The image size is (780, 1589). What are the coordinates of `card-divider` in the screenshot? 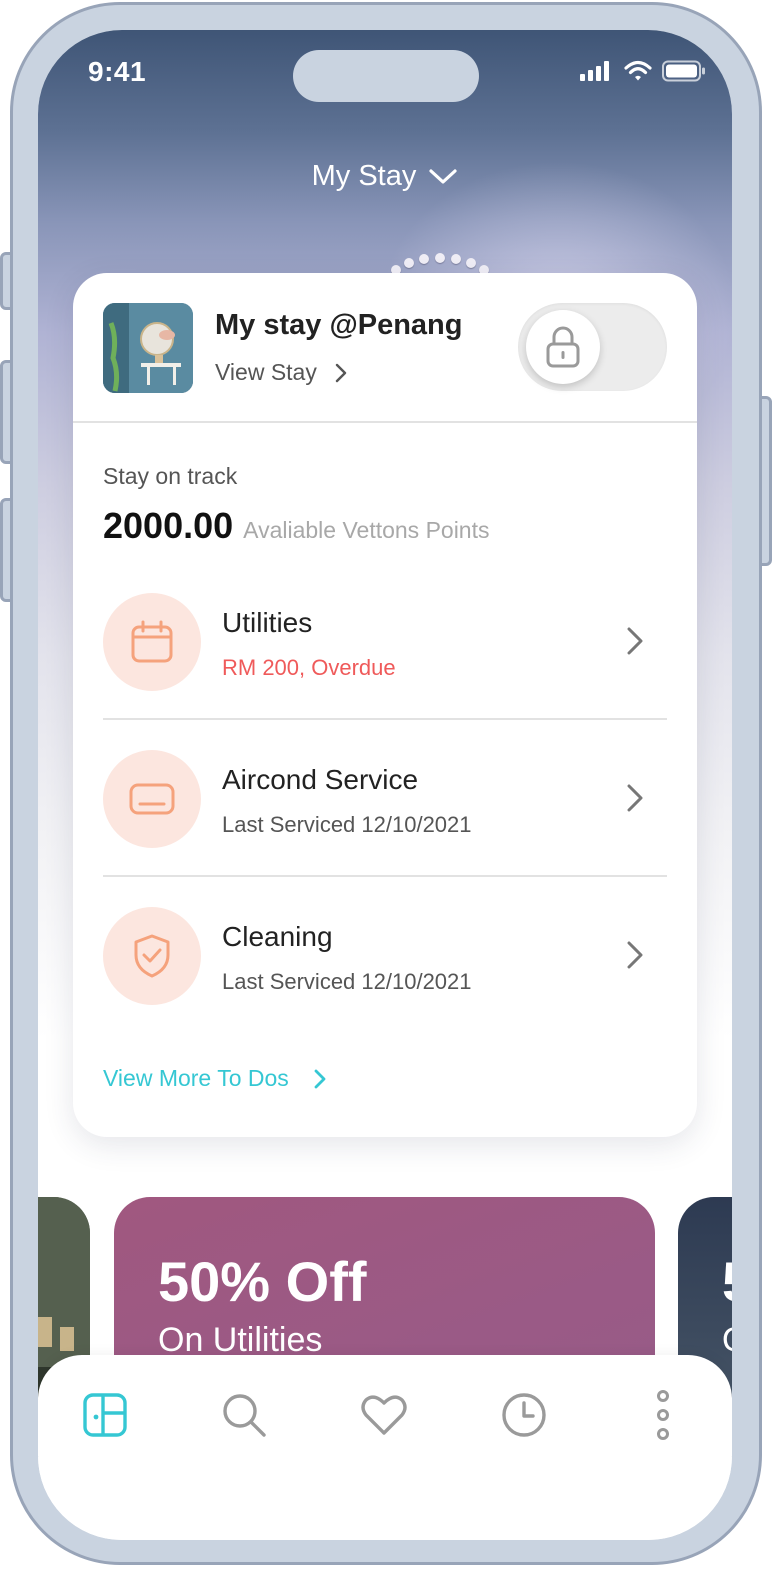 It's located at (385, 422).